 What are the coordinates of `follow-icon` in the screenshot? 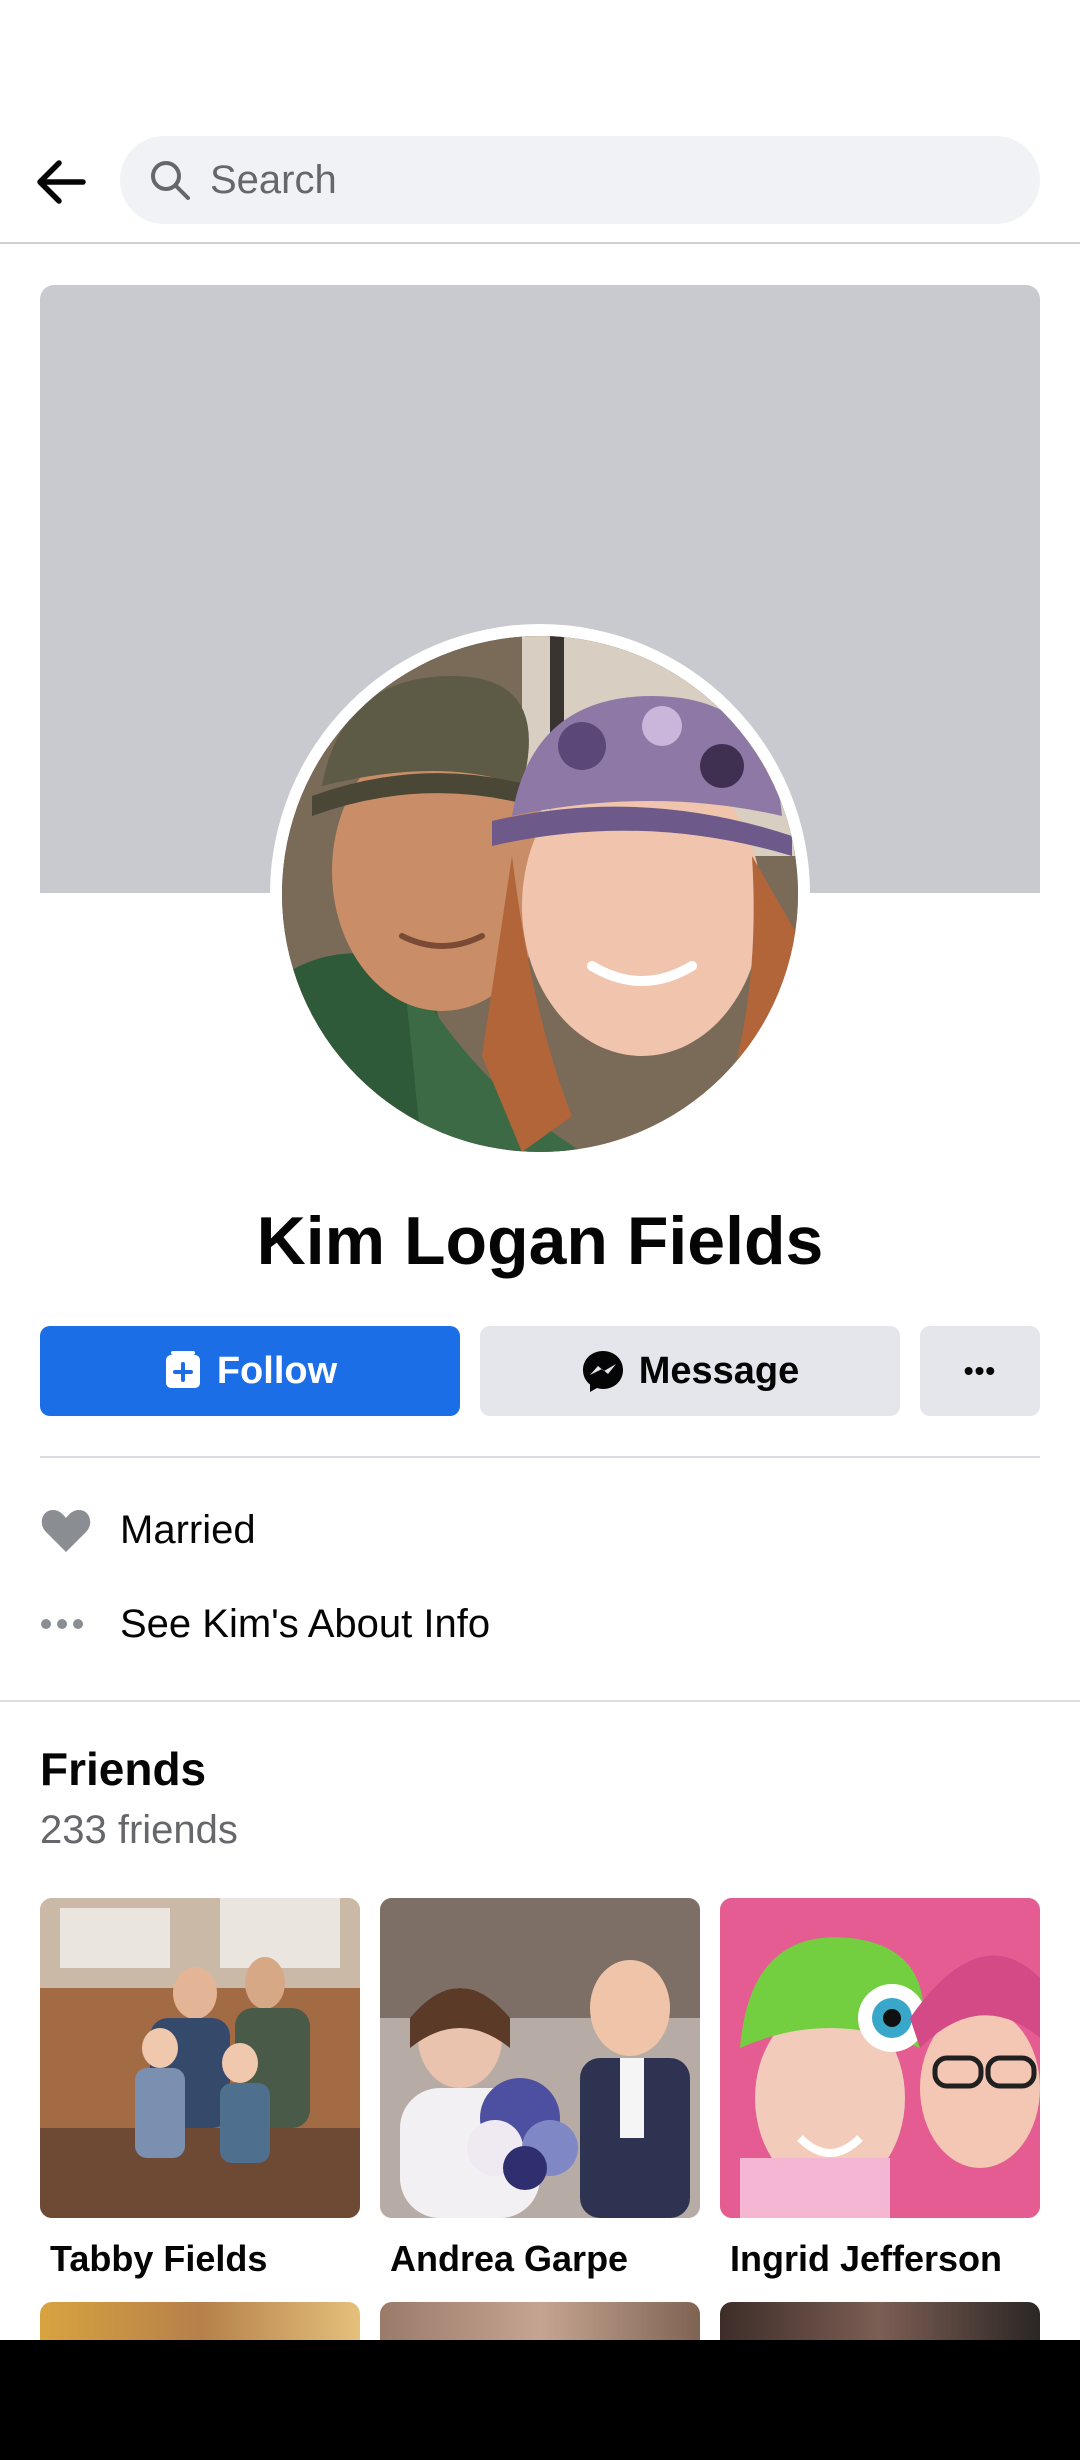 It's located at (182, 1369).